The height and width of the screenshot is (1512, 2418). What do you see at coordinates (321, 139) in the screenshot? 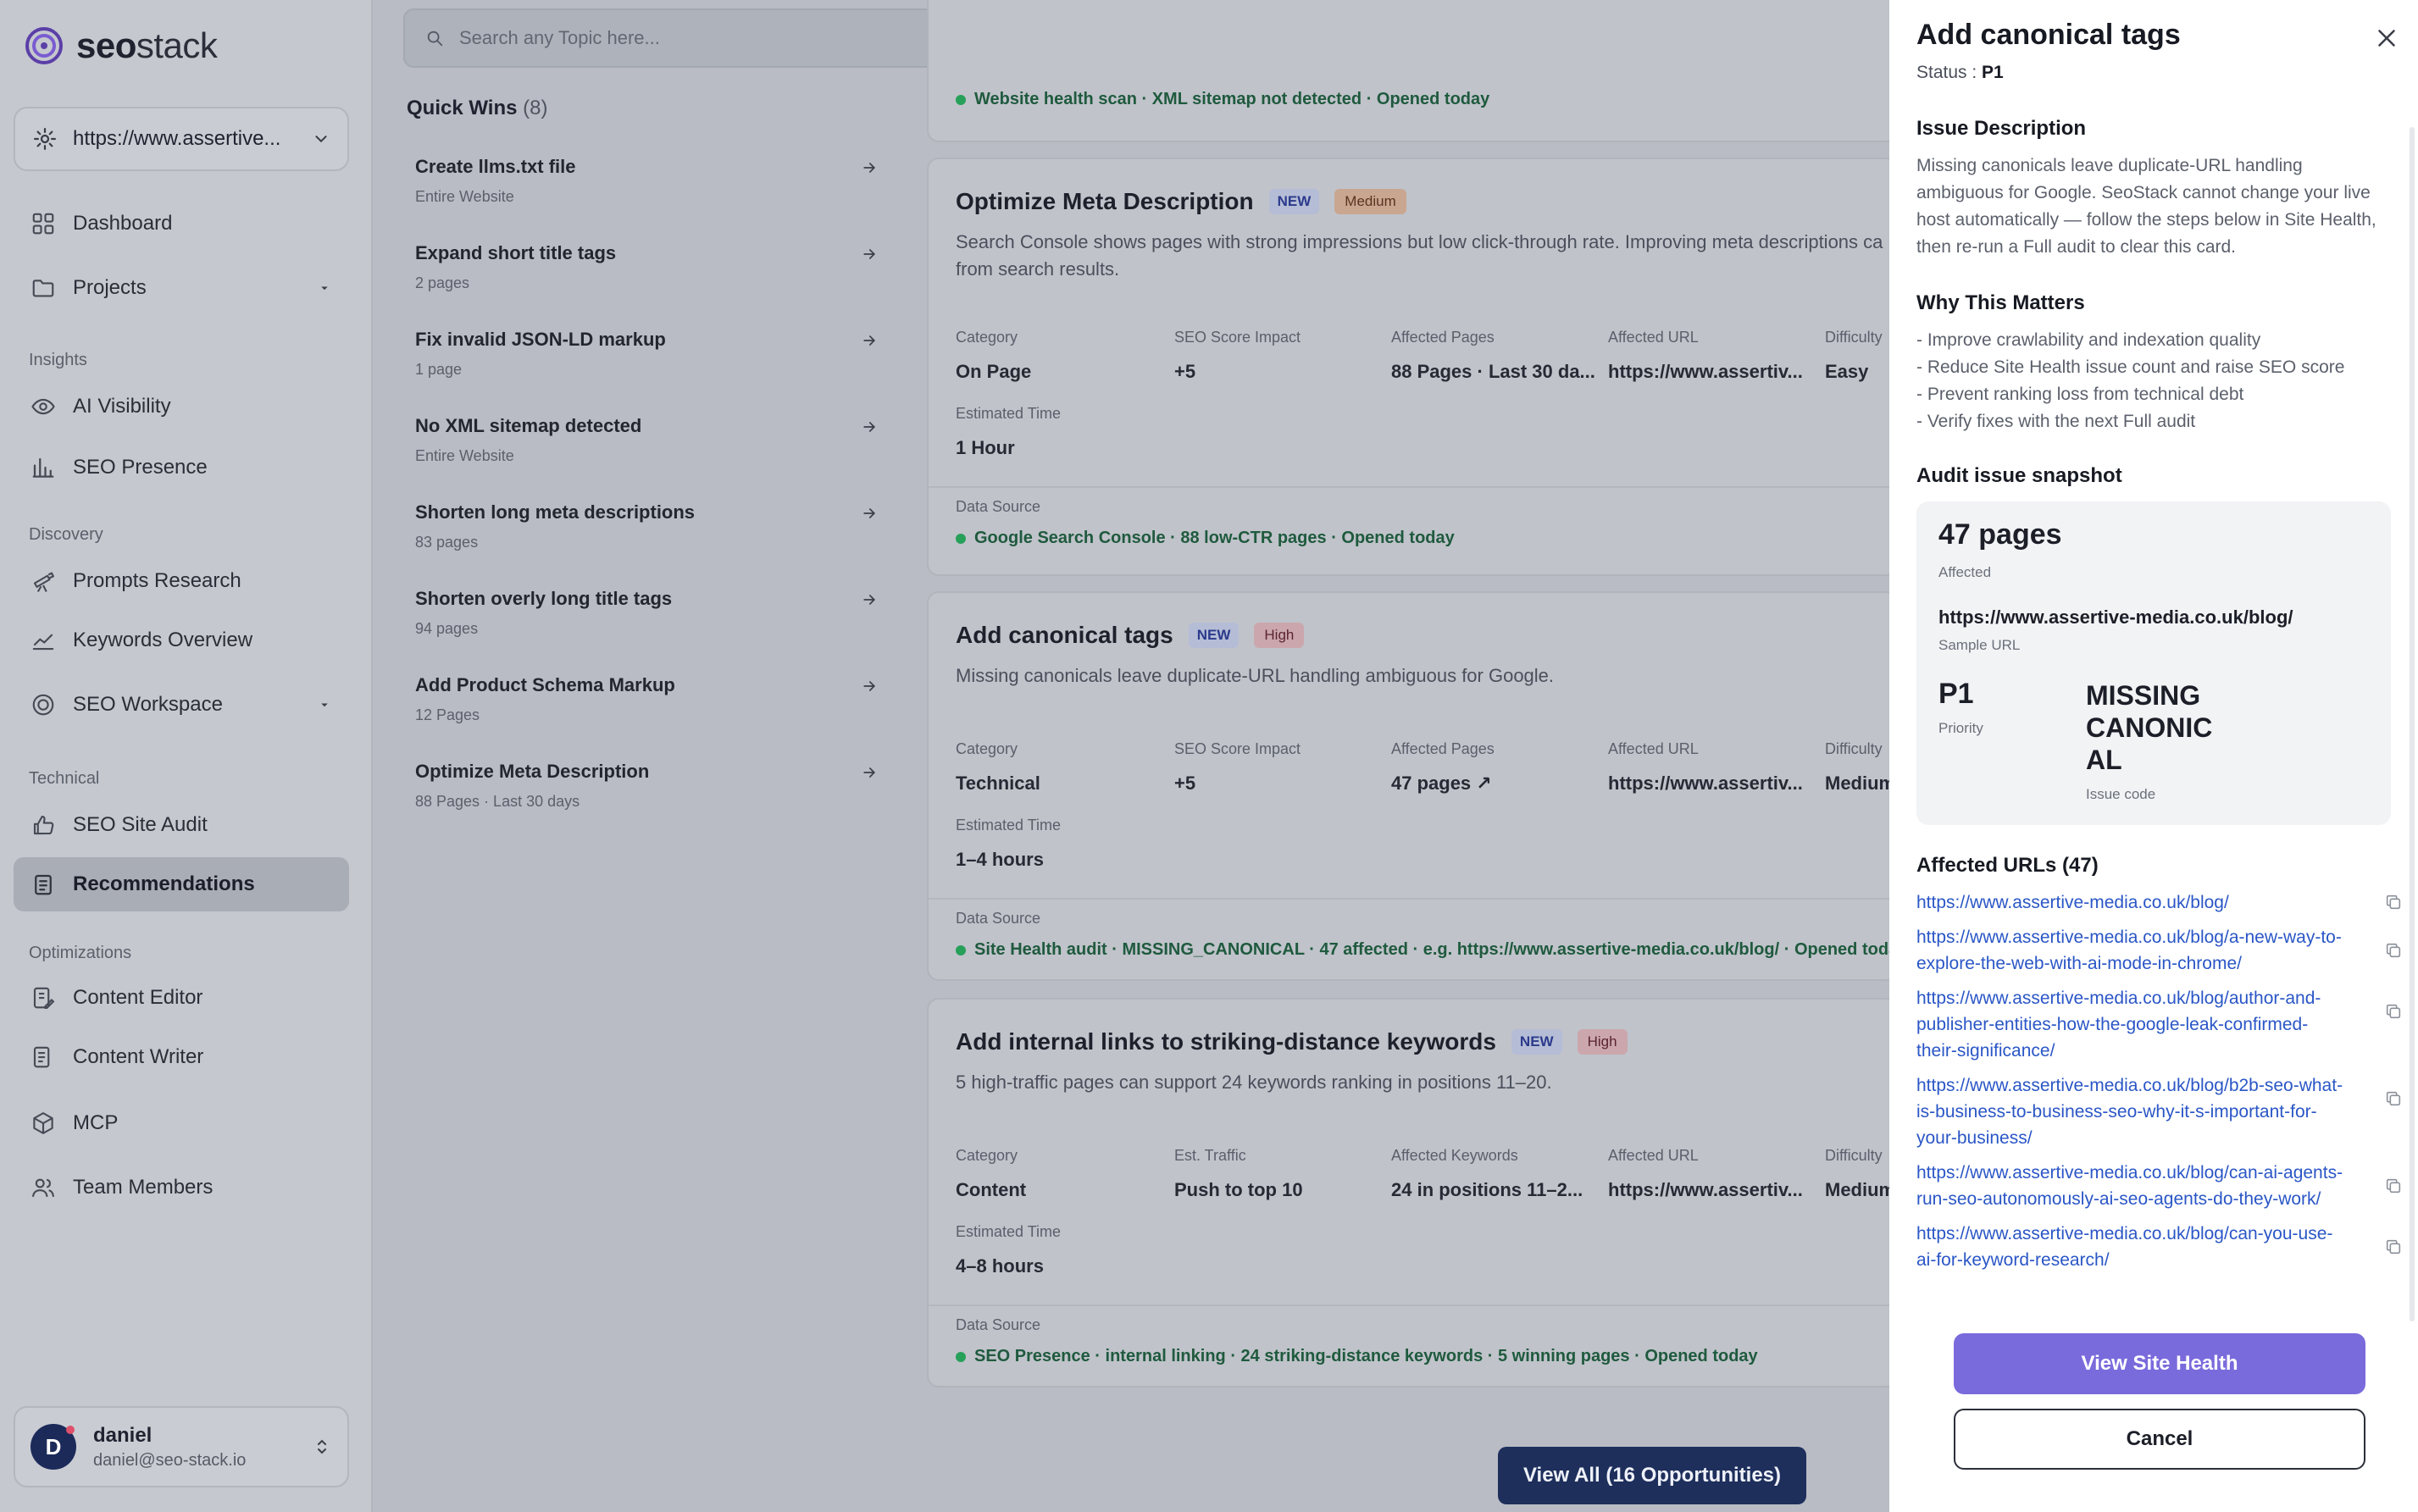
I see `chevron-down-icon` at bounding box center [321, 139].